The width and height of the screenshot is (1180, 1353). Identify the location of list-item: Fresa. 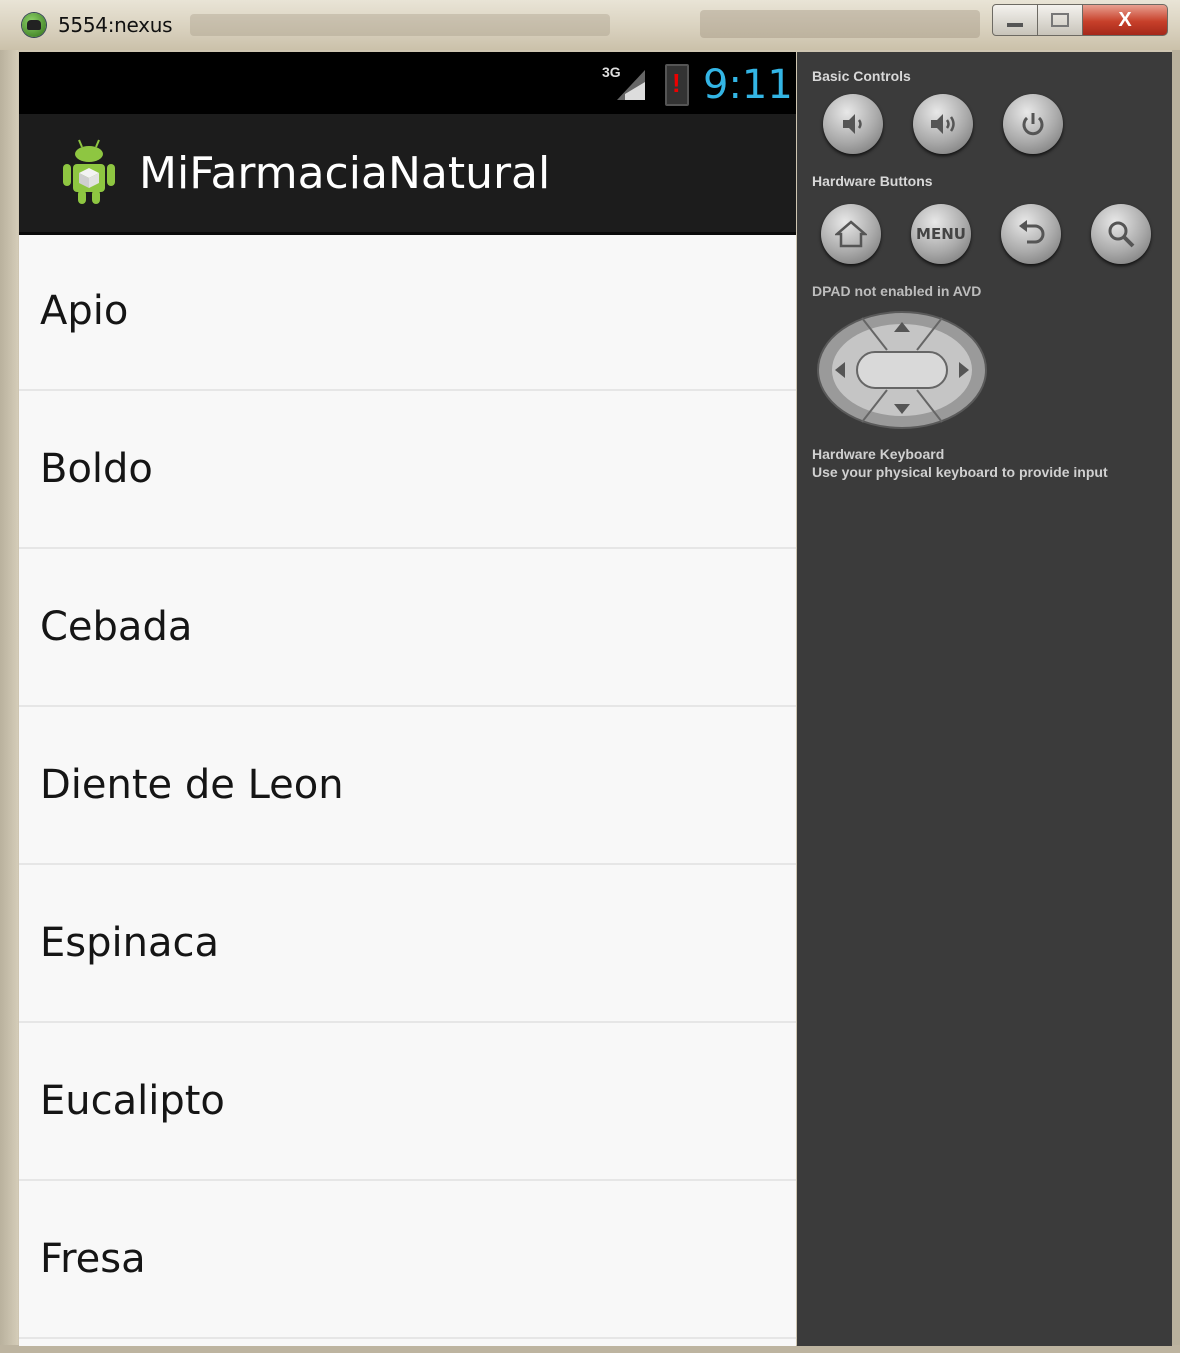
(407, 1260).